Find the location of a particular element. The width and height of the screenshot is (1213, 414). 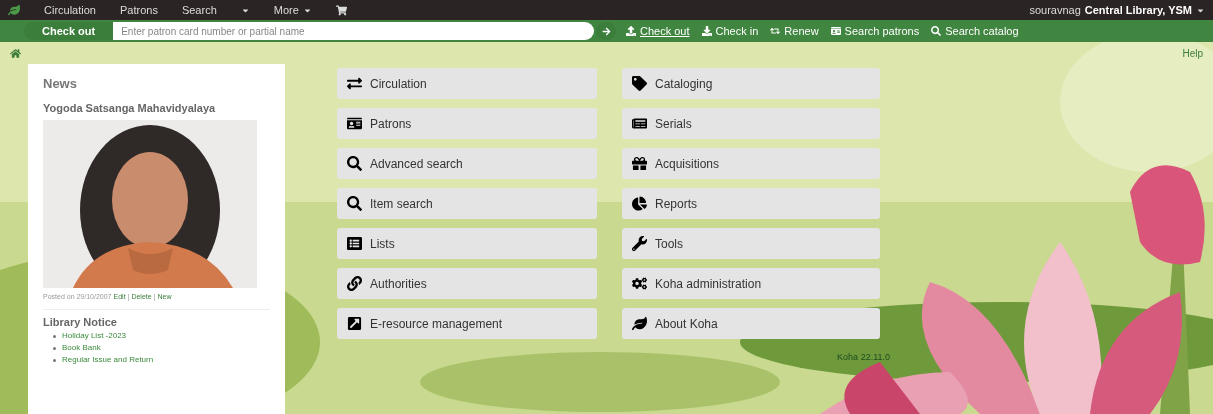

nav-menu: Patrons is located at coordinates (138, 10).